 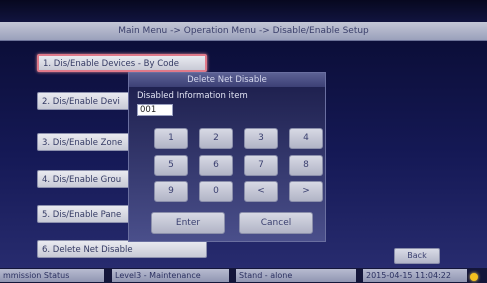 I want to click on commission-status: mmission Status, so click(x=52, y=275).